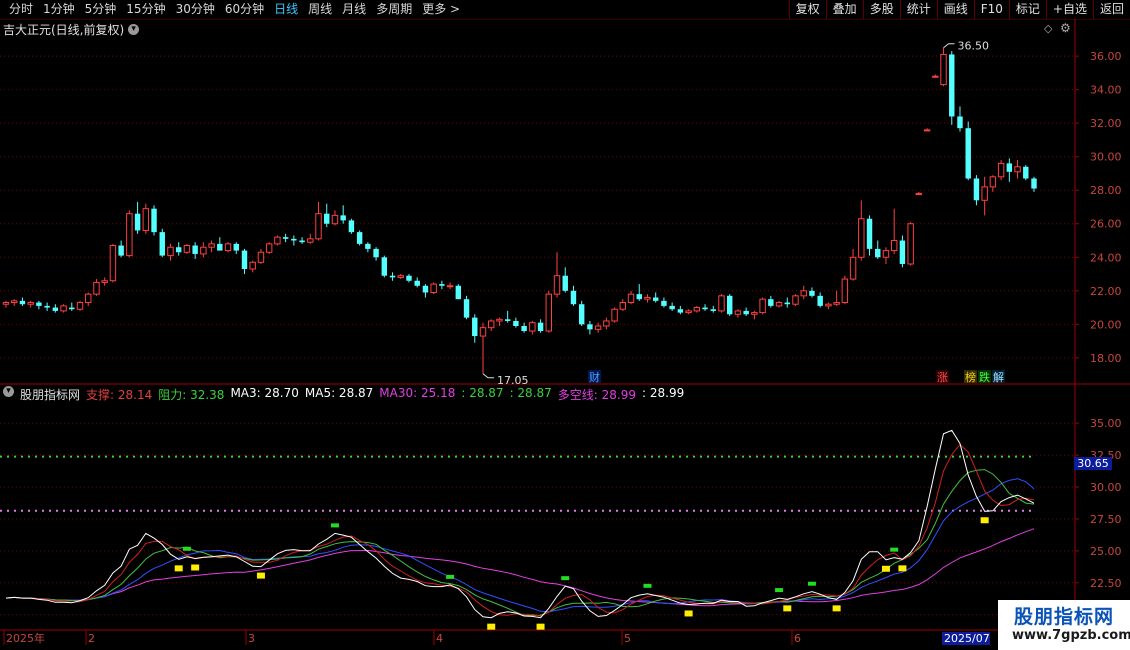 The image size is (1130, 650). What do you see at coordinates (1106, 190) in the screenshot?
I see `y-tick-label: 28.00` at bounding box center [1106, 190].